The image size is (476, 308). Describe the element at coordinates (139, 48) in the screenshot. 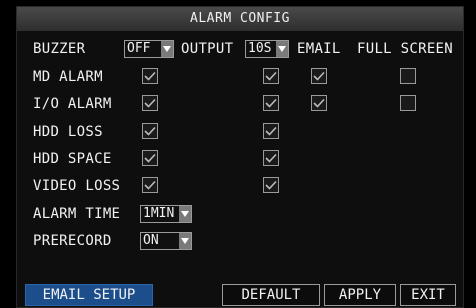

I see `buzzer-value: OFF` at that location.